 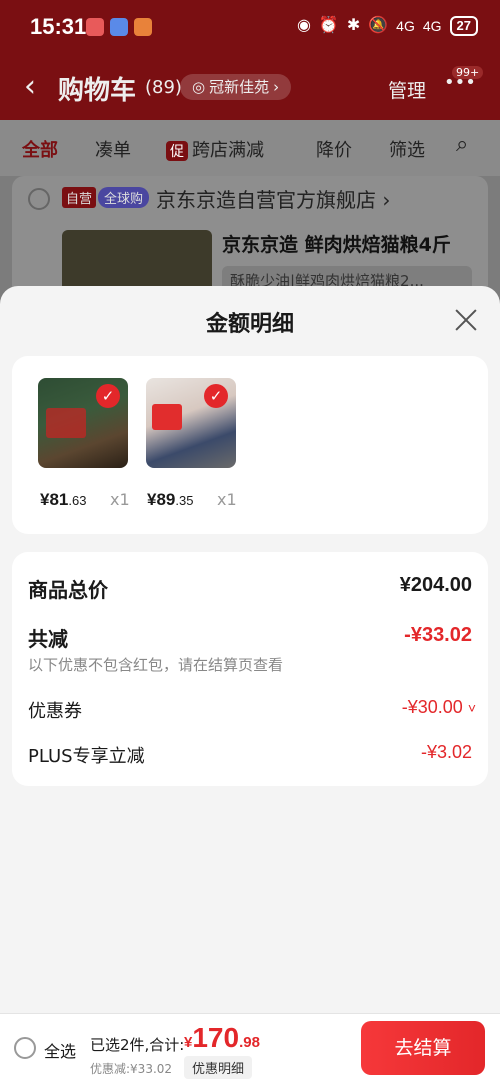 I want to click on discount-value: -¥33.02, so click(x=438, y=635).